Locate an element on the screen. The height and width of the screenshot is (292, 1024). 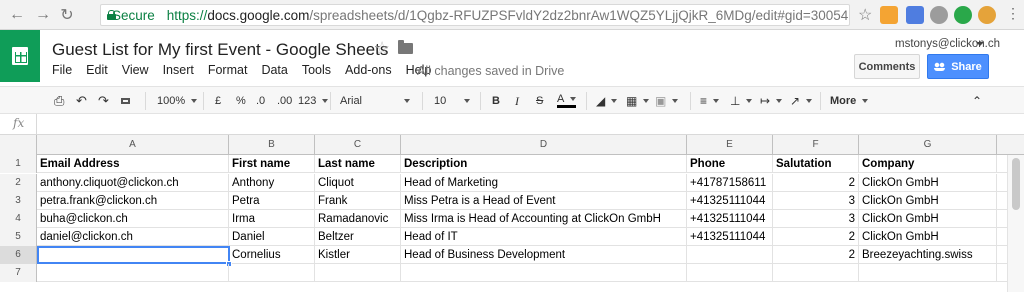
bold-button: B is located at coordinates (496, 101).